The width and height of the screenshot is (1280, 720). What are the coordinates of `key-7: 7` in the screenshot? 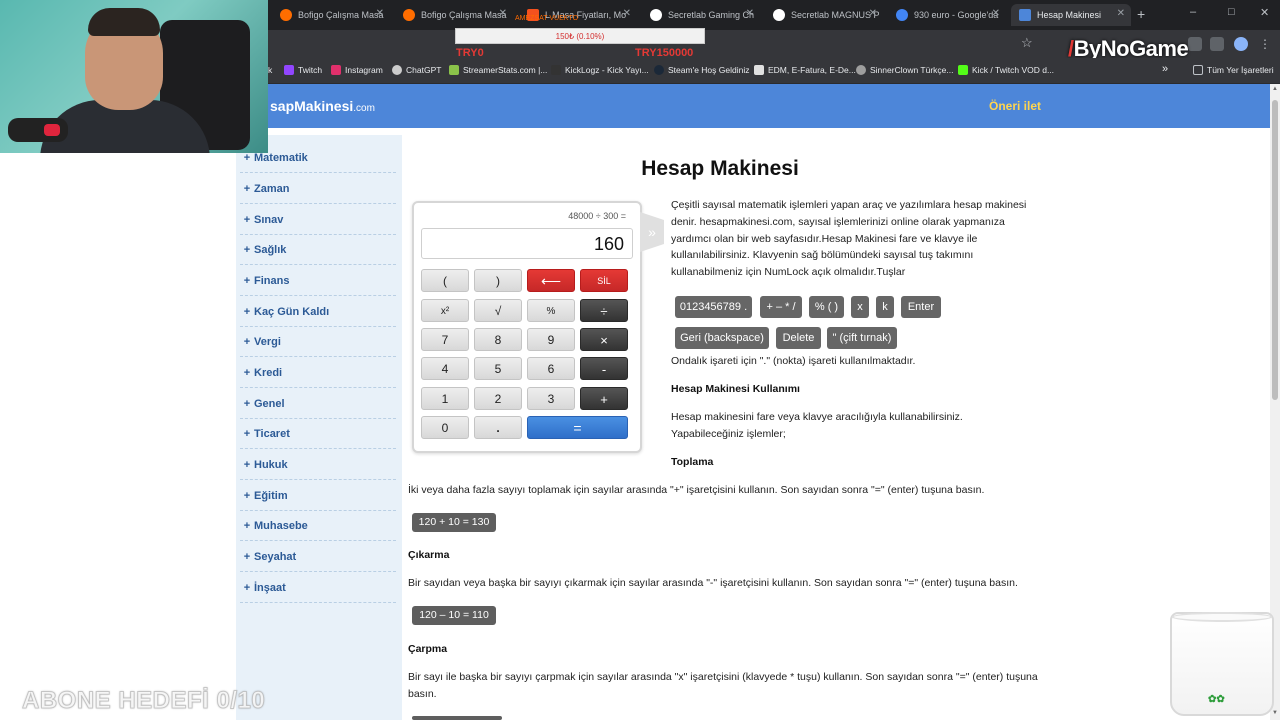 It's located at (445, 339).